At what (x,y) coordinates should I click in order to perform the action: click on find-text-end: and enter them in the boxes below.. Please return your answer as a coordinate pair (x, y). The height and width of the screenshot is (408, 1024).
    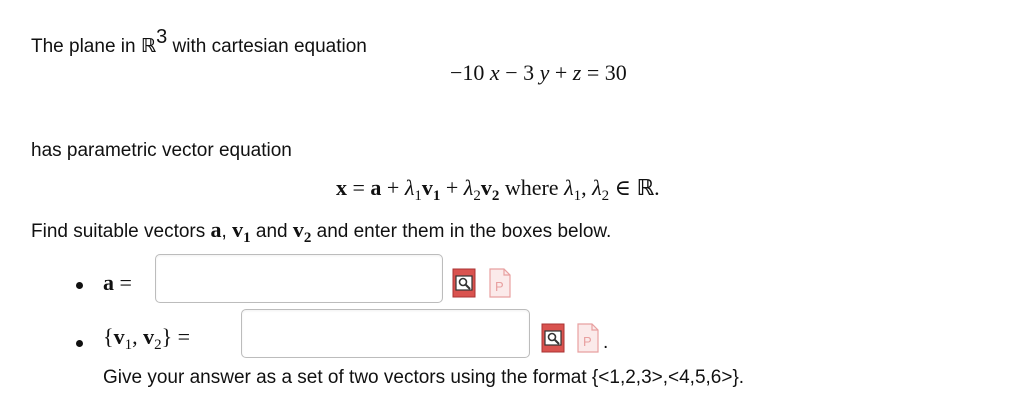
    Looking at the image, I should click on (464, 231).